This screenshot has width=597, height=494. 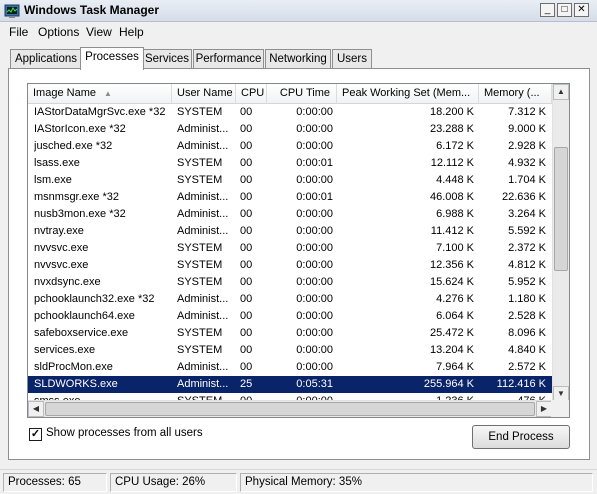 I want to click on cell-memory: 22.636 K, so click(x=523, y=197).